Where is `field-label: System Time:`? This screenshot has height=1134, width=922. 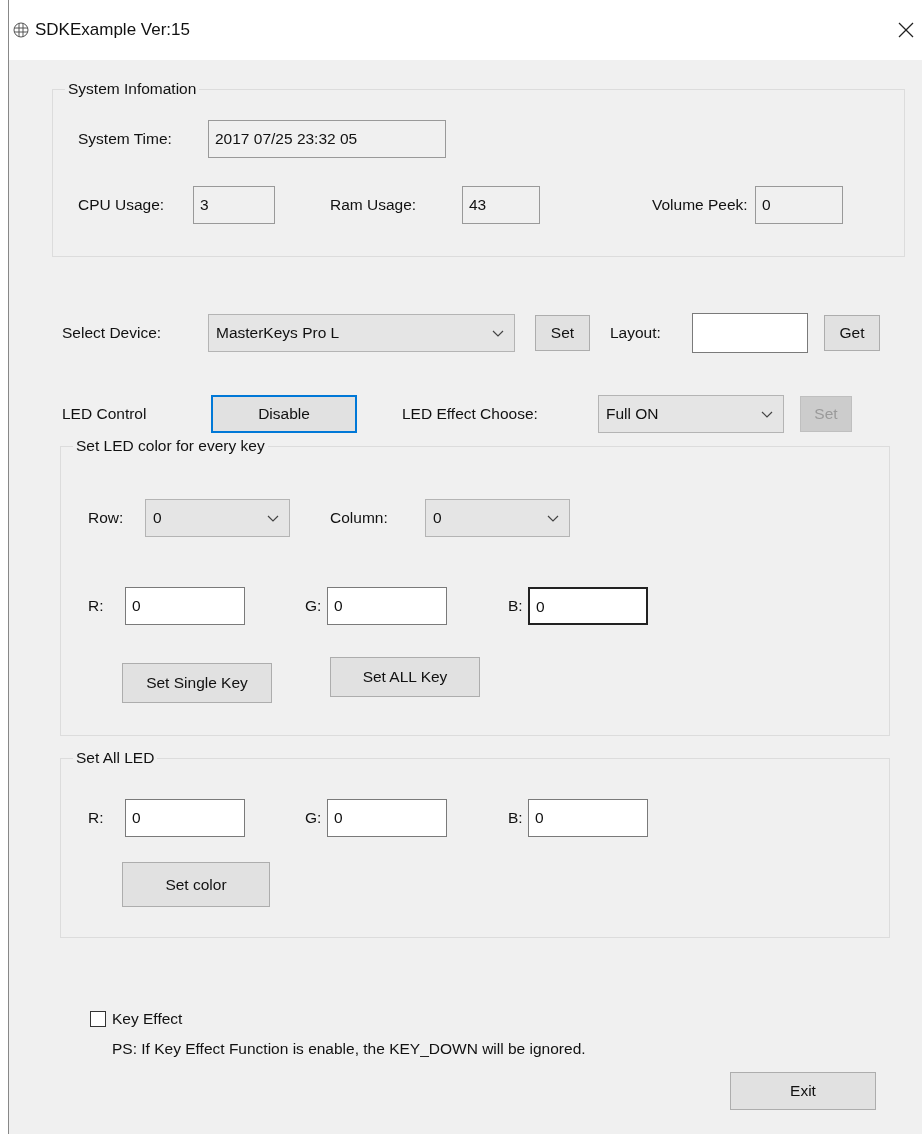
field-label: System Time: is located at coordinates (125, 139).